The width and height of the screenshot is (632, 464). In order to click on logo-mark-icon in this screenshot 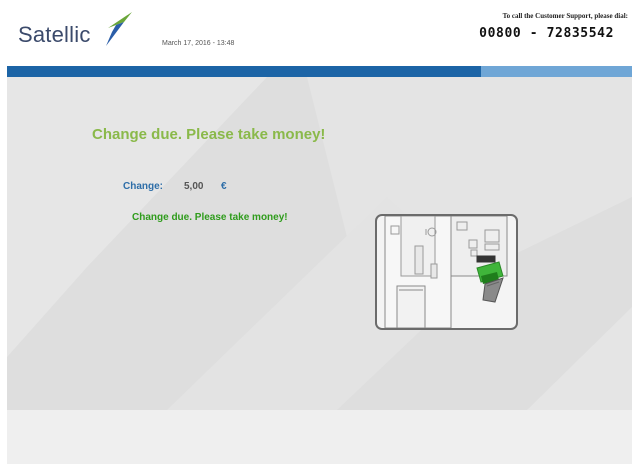, I will do `click(119, 29)`.